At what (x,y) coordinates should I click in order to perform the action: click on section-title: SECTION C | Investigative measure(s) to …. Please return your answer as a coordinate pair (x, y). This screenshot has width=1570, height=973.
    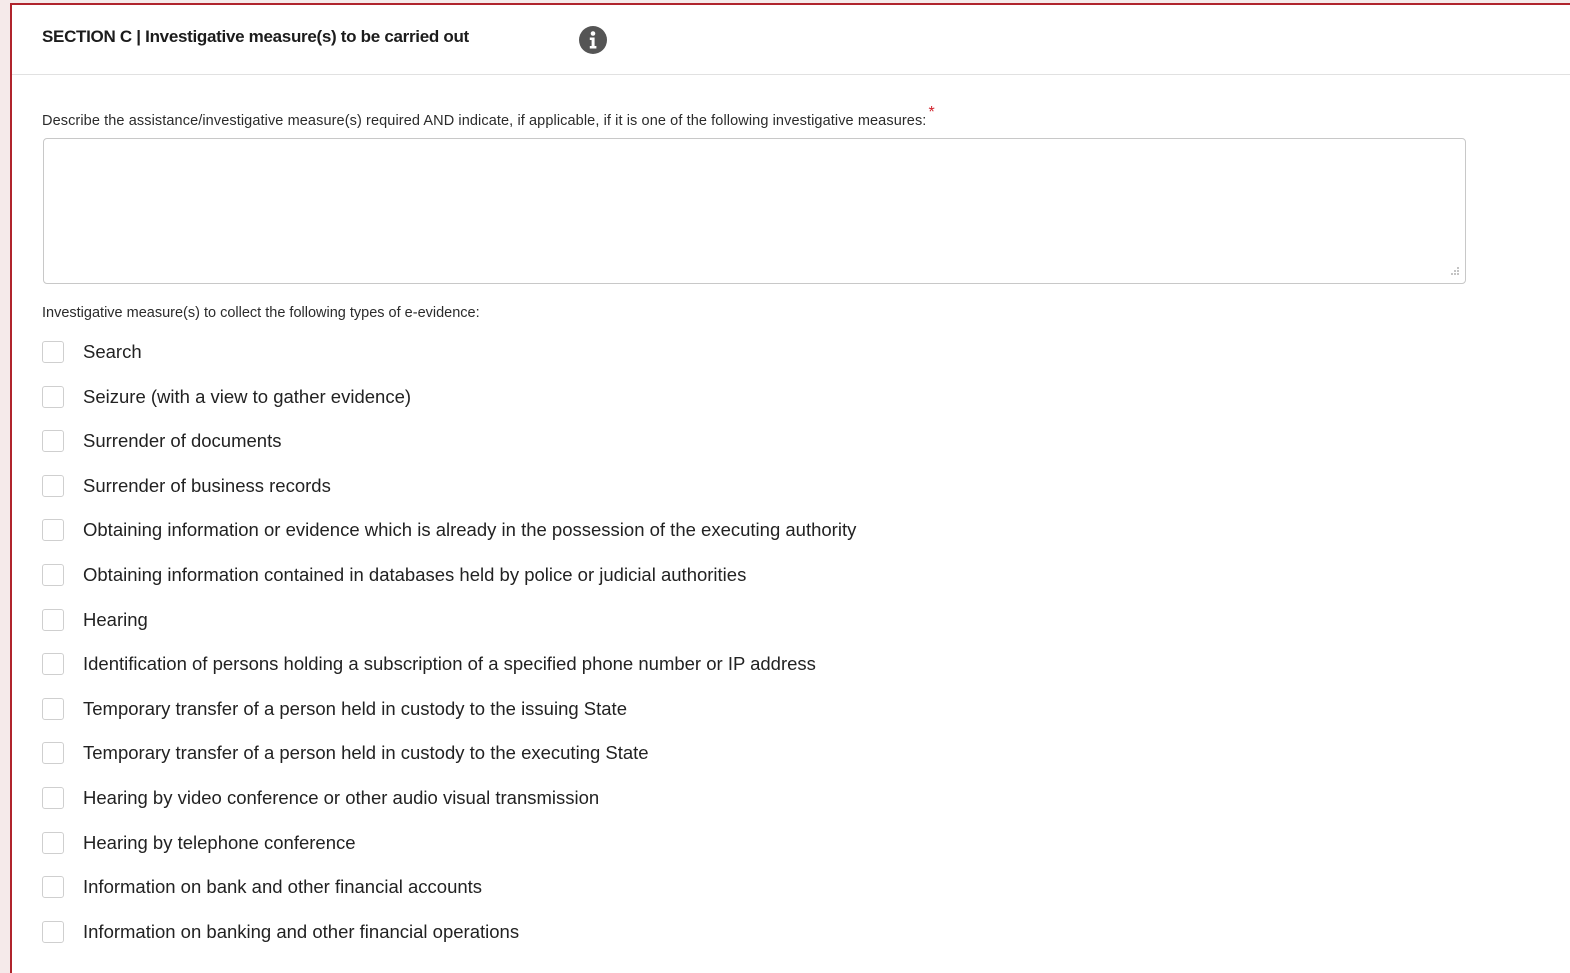
    Looking at the image, I should click on (255, 36).